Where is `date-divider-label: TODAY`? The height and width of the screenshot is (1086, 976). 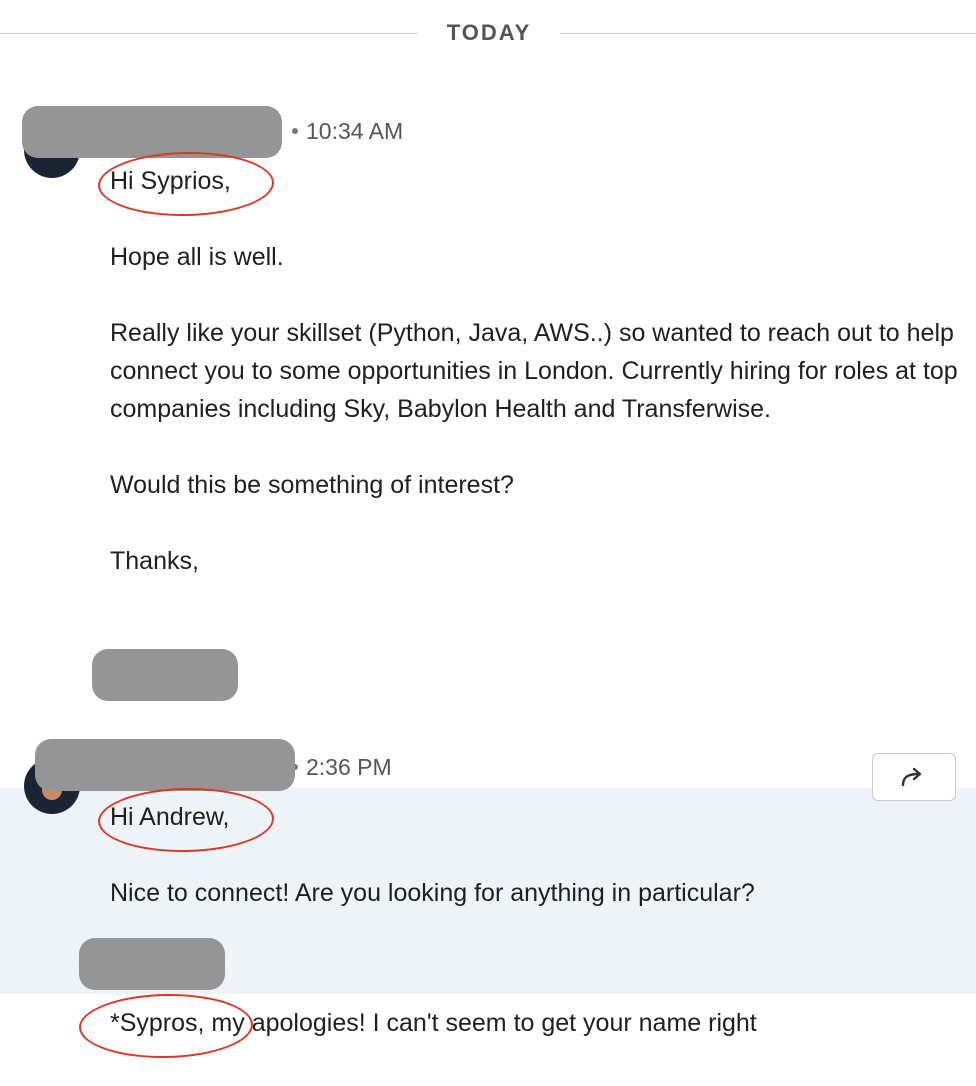 date-divider-label: TODAY is located at coordinates (489, 32).